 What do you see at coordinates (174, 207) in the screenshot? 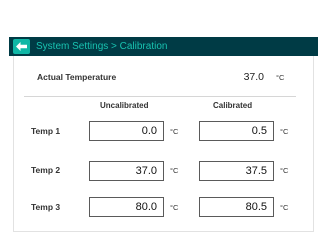
I see `temp-3-uncalibrated-unit: °C` at bounding box center [174, 207].